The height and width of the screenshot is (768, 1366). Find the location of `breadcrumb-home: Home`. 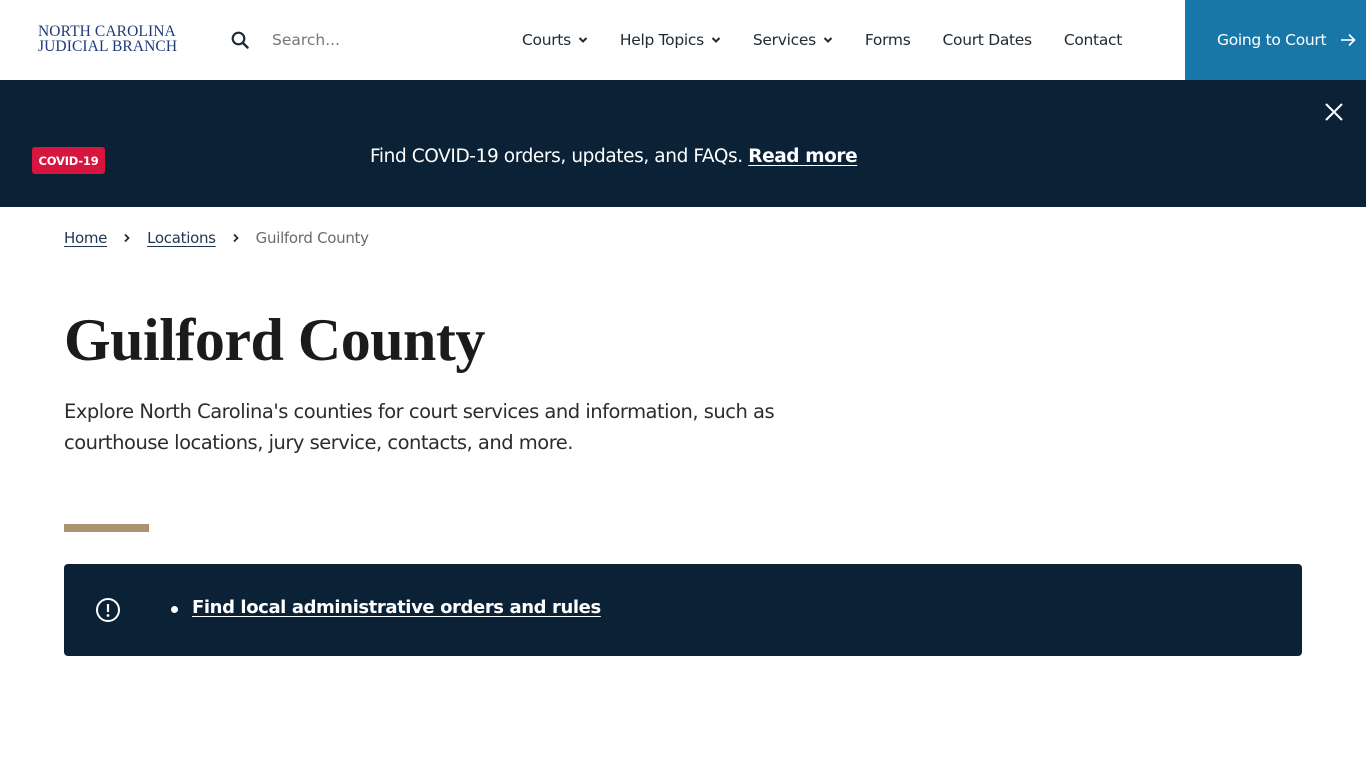

breadcrumb-home: Home is located at coordinates (85, 238).